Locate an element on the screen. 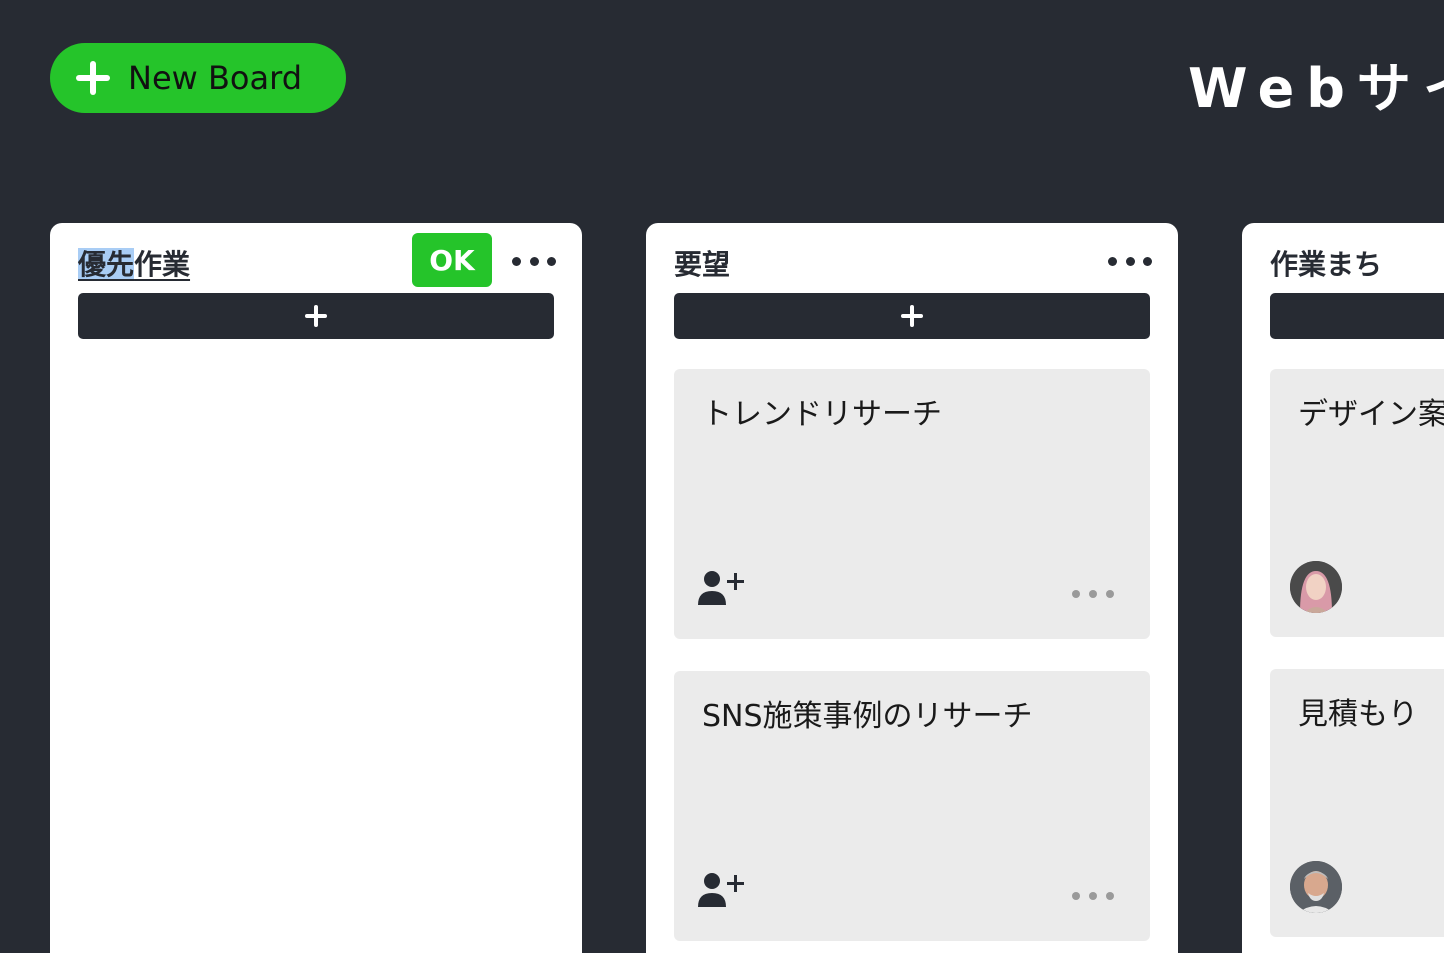 This screenshot has width=1444, height=953. card-title: 見積もり is located at coordinates (1358, 714).